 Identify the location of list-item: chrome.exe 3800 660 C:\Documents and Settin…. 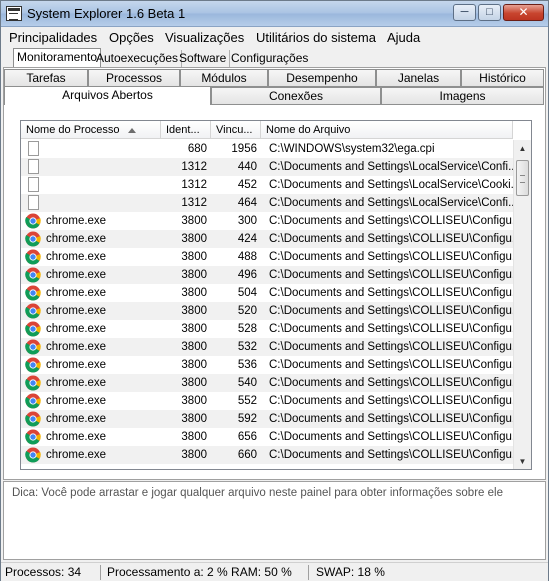
(267, 455).